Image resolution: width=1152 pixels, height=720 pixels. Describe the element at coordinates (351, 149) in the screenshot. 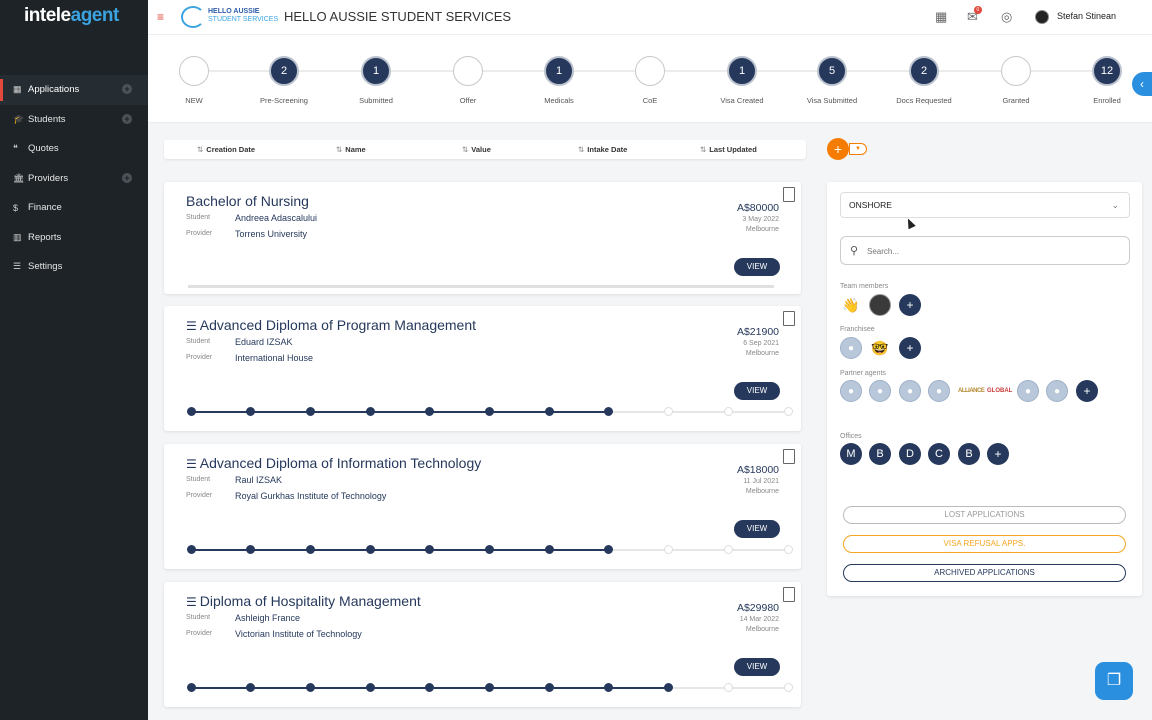

I see `sort-name: ⇅ Name` at that location.